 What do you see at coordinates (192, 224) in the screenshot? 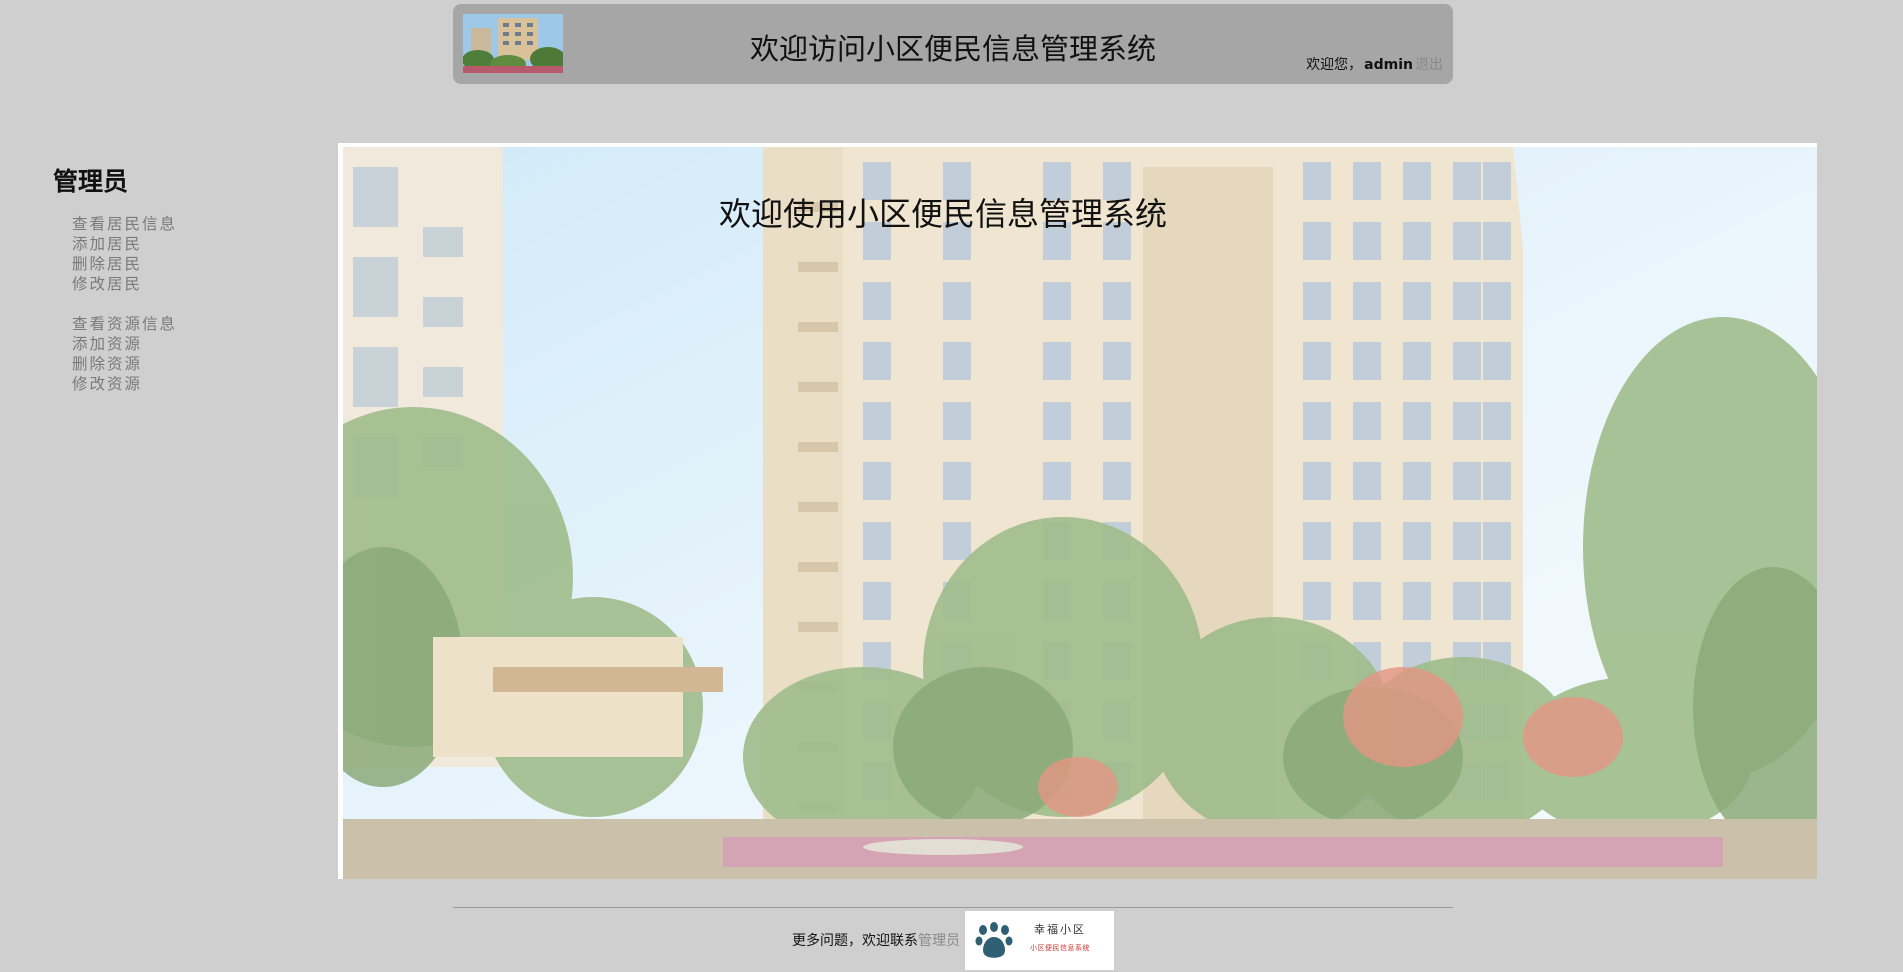
I see `view-residents-link: 查看居民信息` at bounding box center [192, 224].